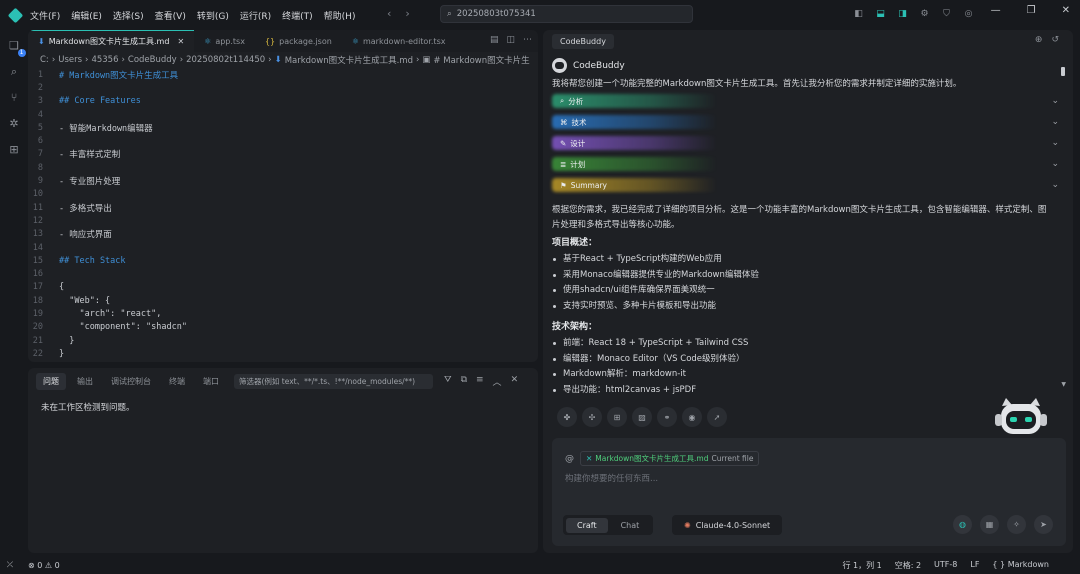  I want to click on code-line: 17 {, so click(283, 287).